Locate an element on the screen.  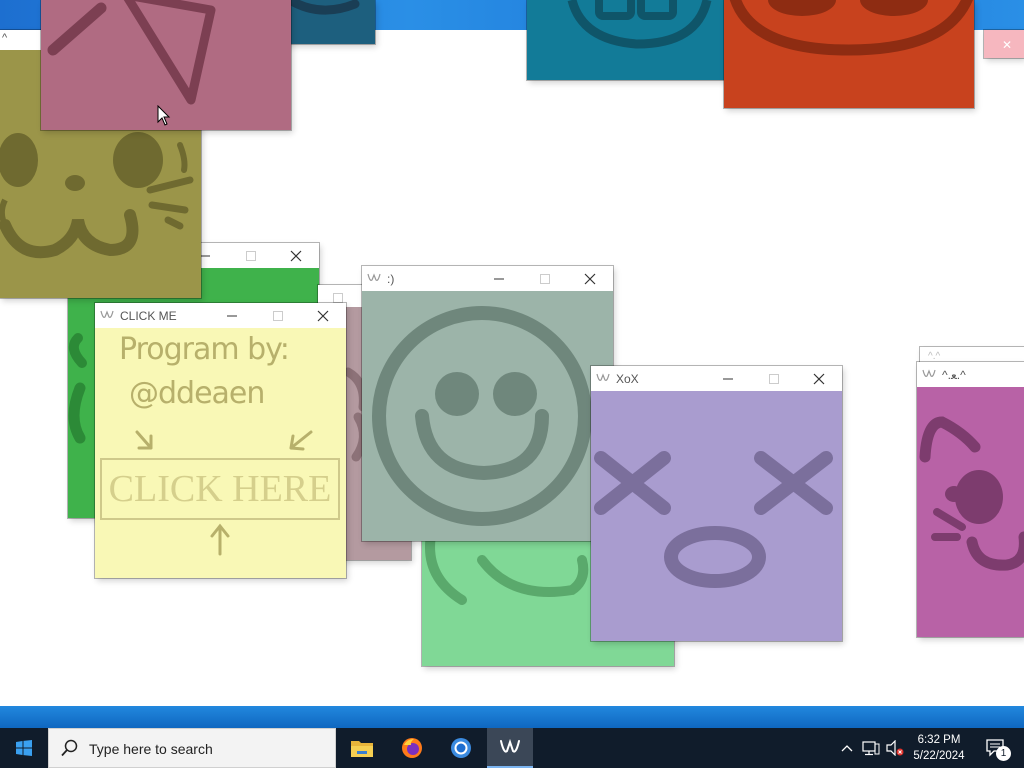
window-title: ^ is located at coordinates (5, 38).